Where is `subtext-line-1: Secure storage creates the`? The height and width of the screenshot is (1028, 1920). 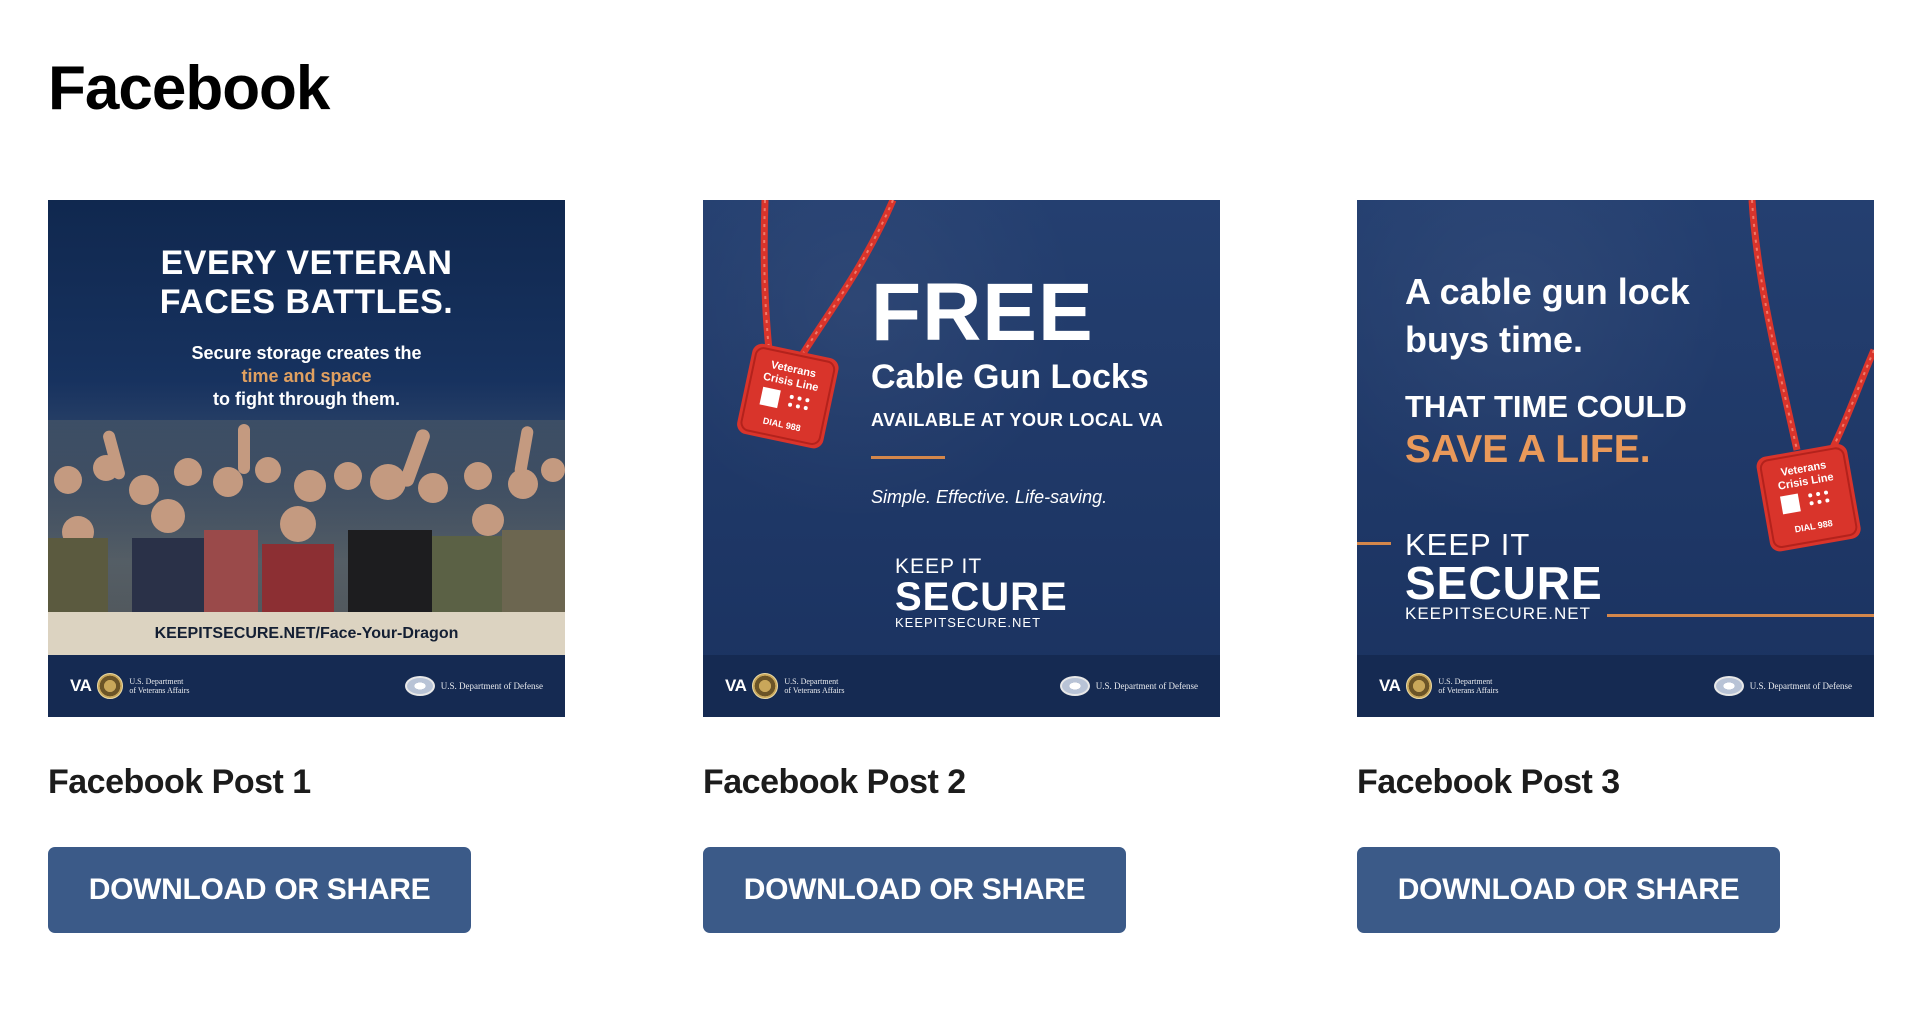 subtext-line-1: Secure storage creates the is located at coordinates (306, 353).